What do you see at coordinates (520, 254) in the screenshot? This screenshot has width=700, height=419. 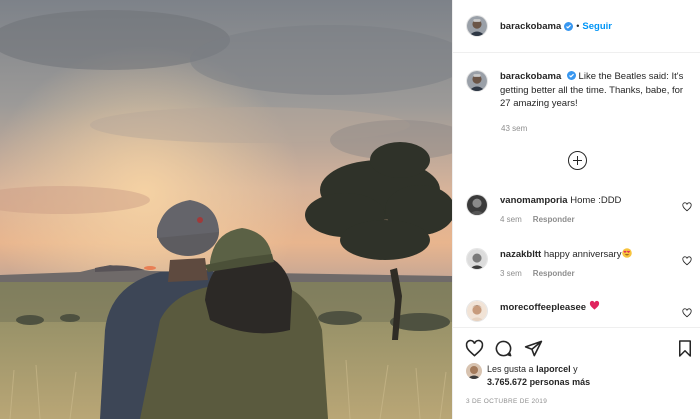 I see `commenter-username: nazakbltt` at bounding box center [520, 254].